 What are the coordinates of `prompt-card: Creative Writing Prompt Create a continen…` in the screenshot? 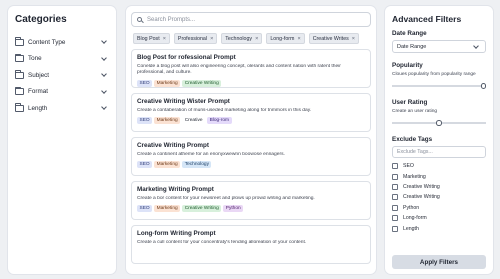 It's located at (251, 156).